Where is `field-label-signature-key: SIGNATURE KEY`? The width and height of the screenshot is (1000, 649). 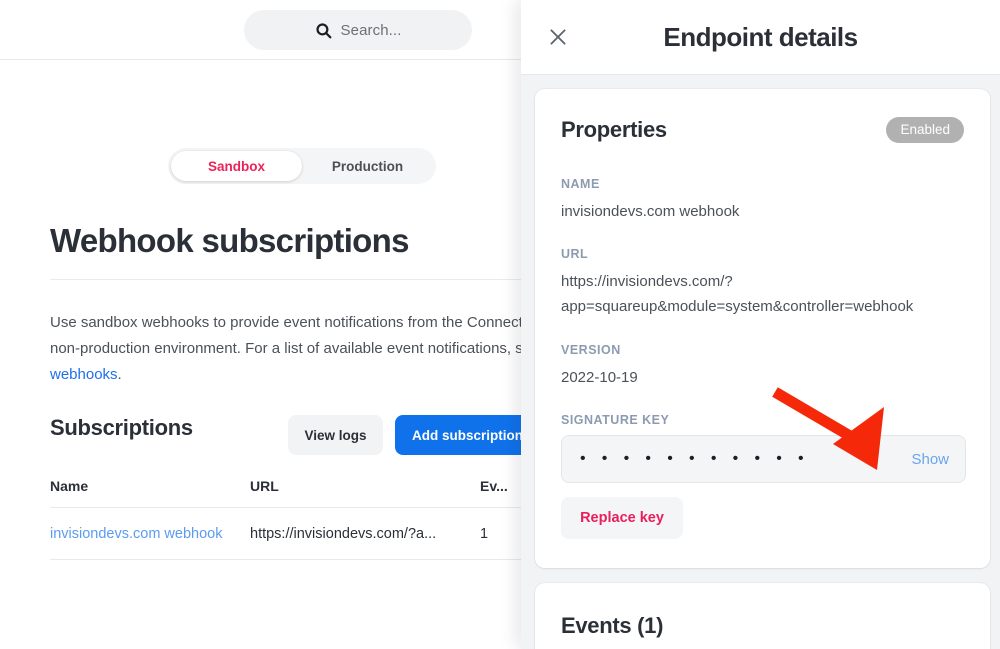
field-label-signature-key: SIGNATURE KEY is located at coordinates (615, 420).